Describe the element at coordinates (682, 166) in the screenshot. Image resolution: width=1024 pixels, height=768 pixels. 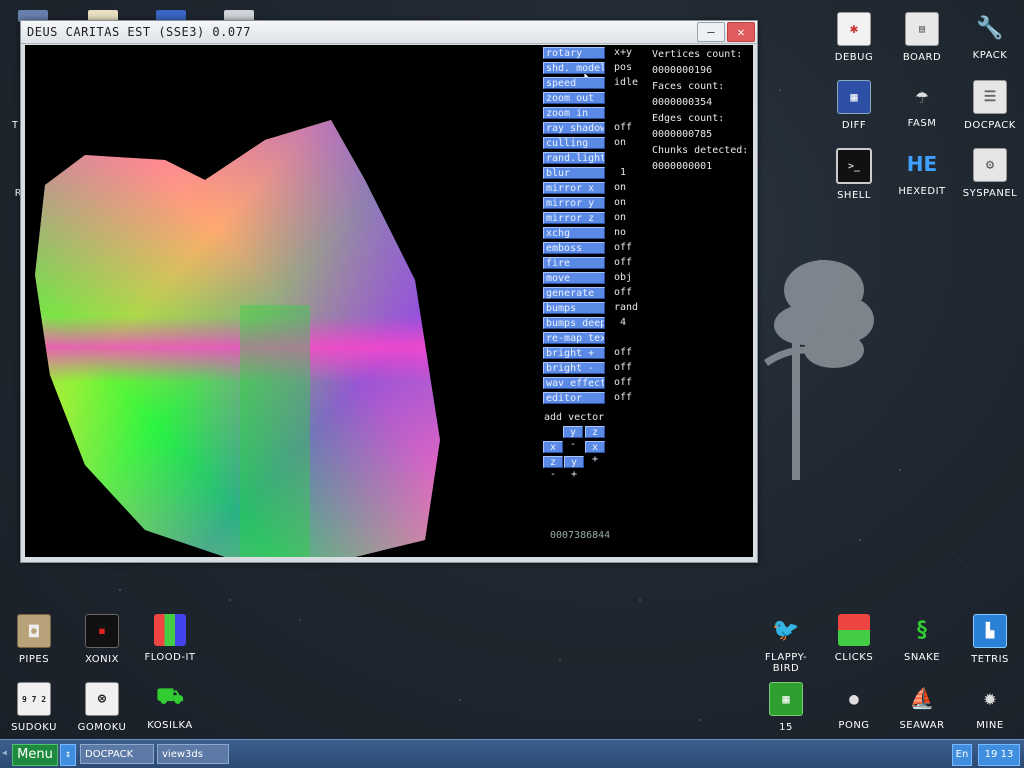
I see `chunks-detected-value: 0000000001` at that location.